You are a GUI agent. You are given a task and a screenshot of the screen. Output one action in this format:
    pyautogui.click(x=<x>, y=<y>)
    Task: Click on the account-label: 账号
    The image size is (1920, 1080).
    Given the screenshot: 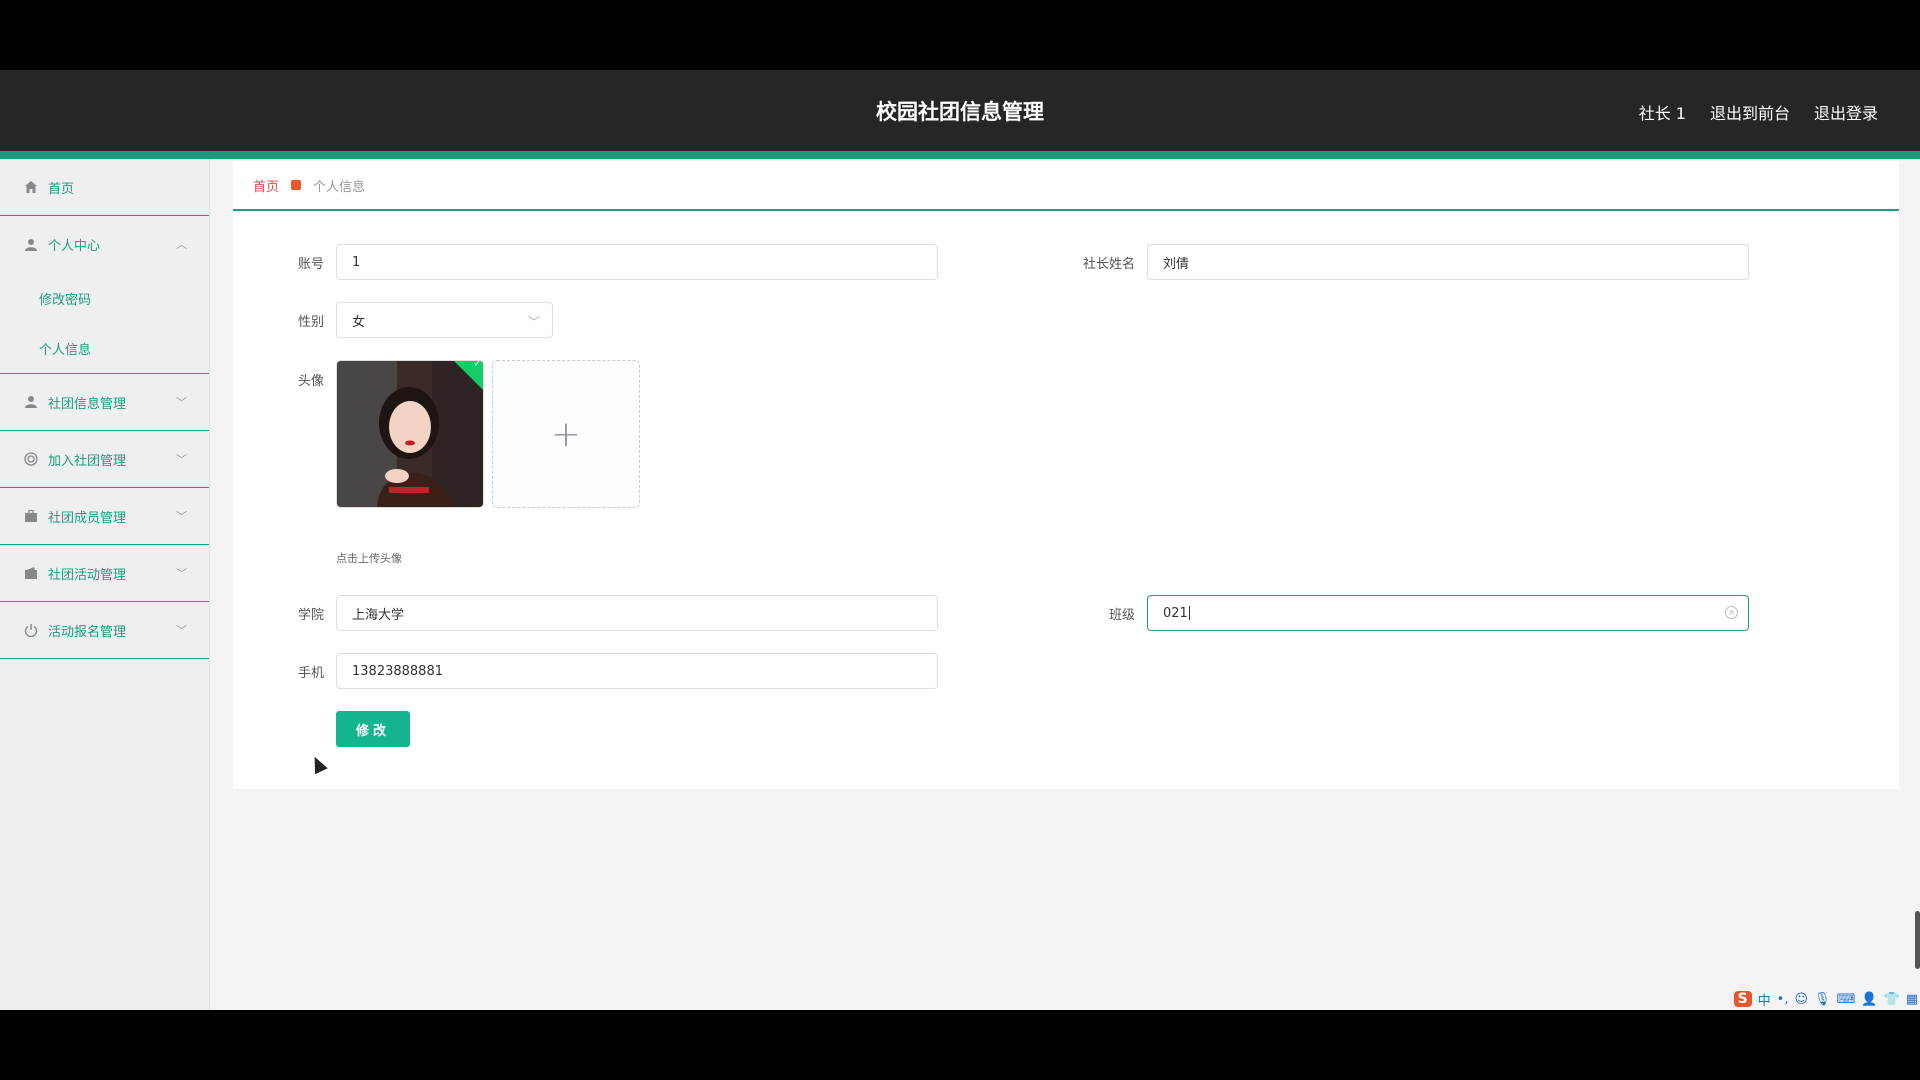 What is the action you would take?
    pyautogui.click(x=310, y=264)
    